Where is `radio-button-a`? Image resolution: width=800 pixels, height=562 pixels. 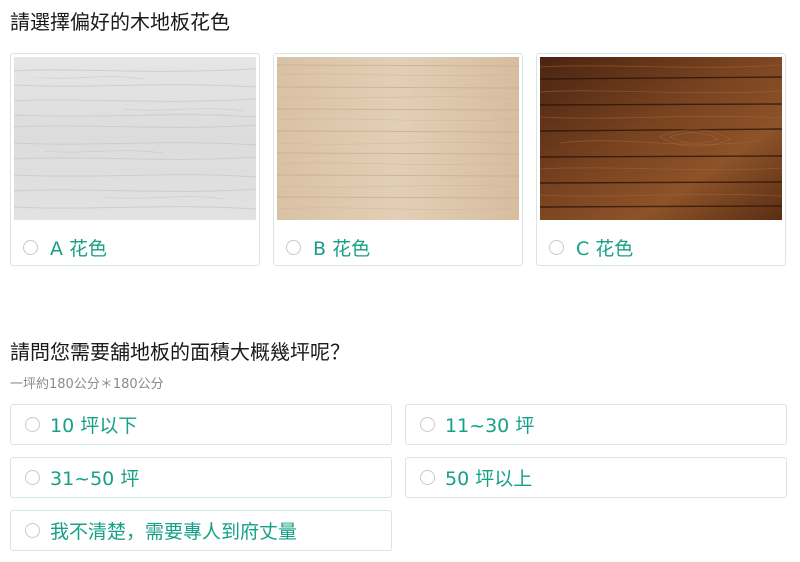 radio-button-a is located at coordinates (30, 247).